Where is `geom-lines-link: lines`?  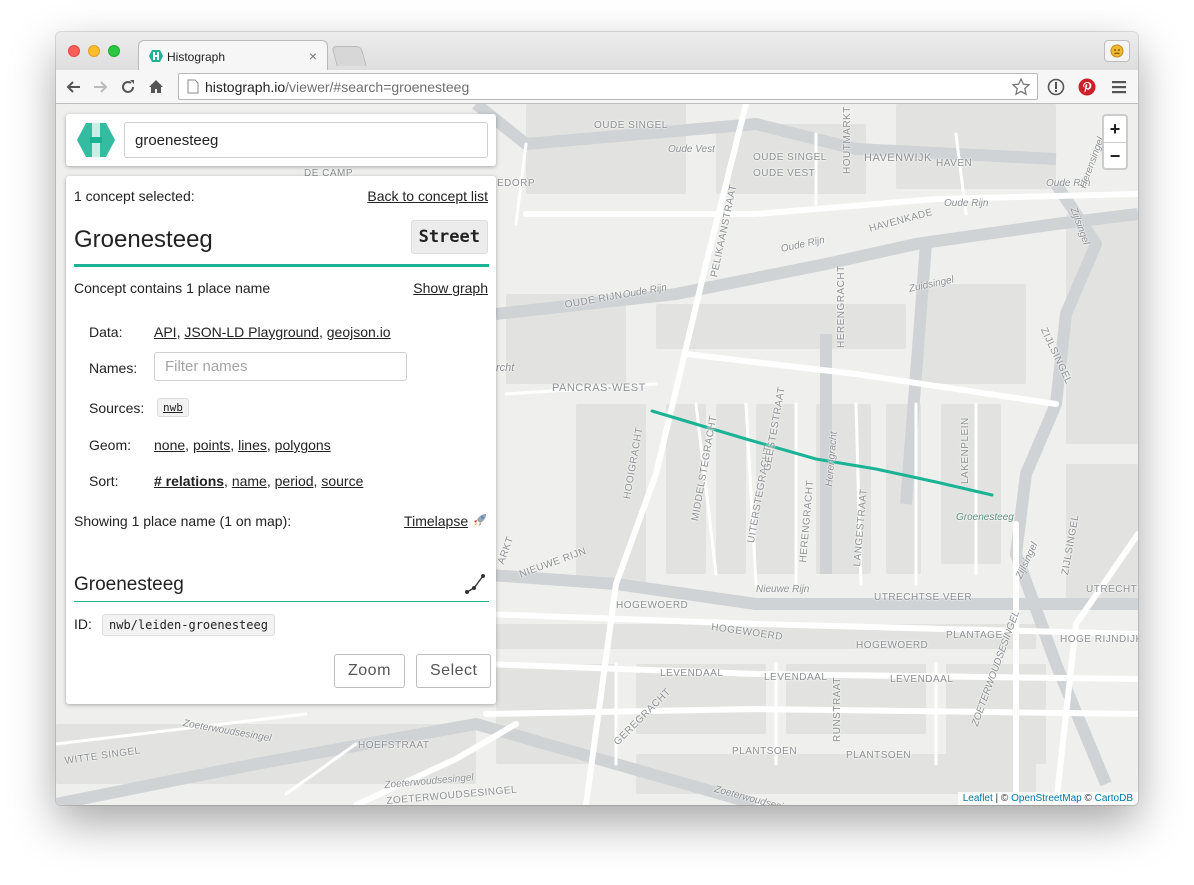
geom-lines-link: lines is located at coordinates (252, 445).